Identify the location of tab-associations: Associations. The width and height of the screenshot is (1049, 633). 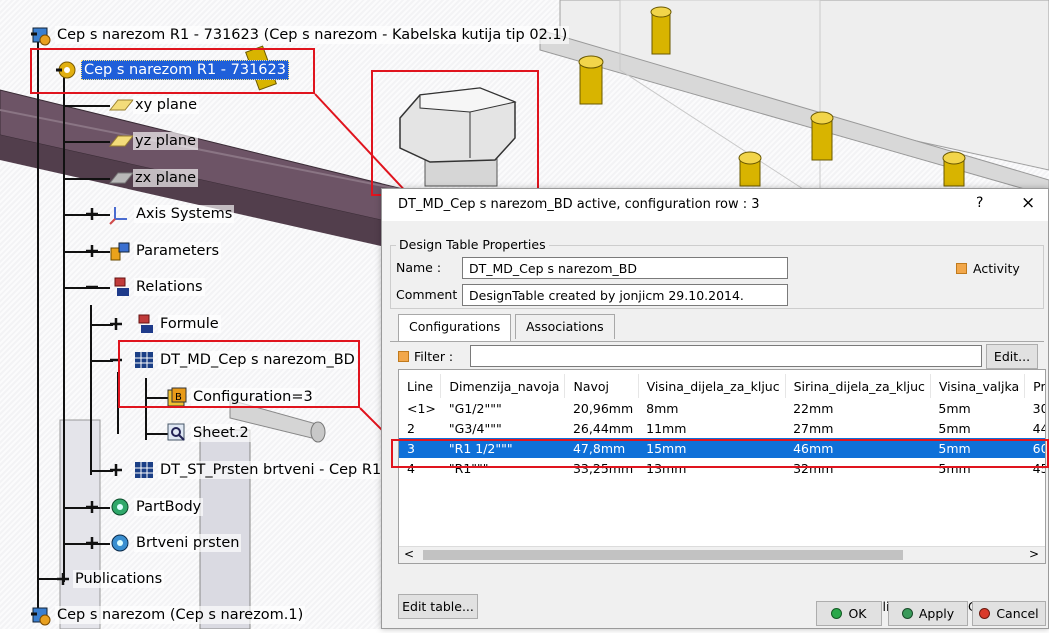
(565, 326).